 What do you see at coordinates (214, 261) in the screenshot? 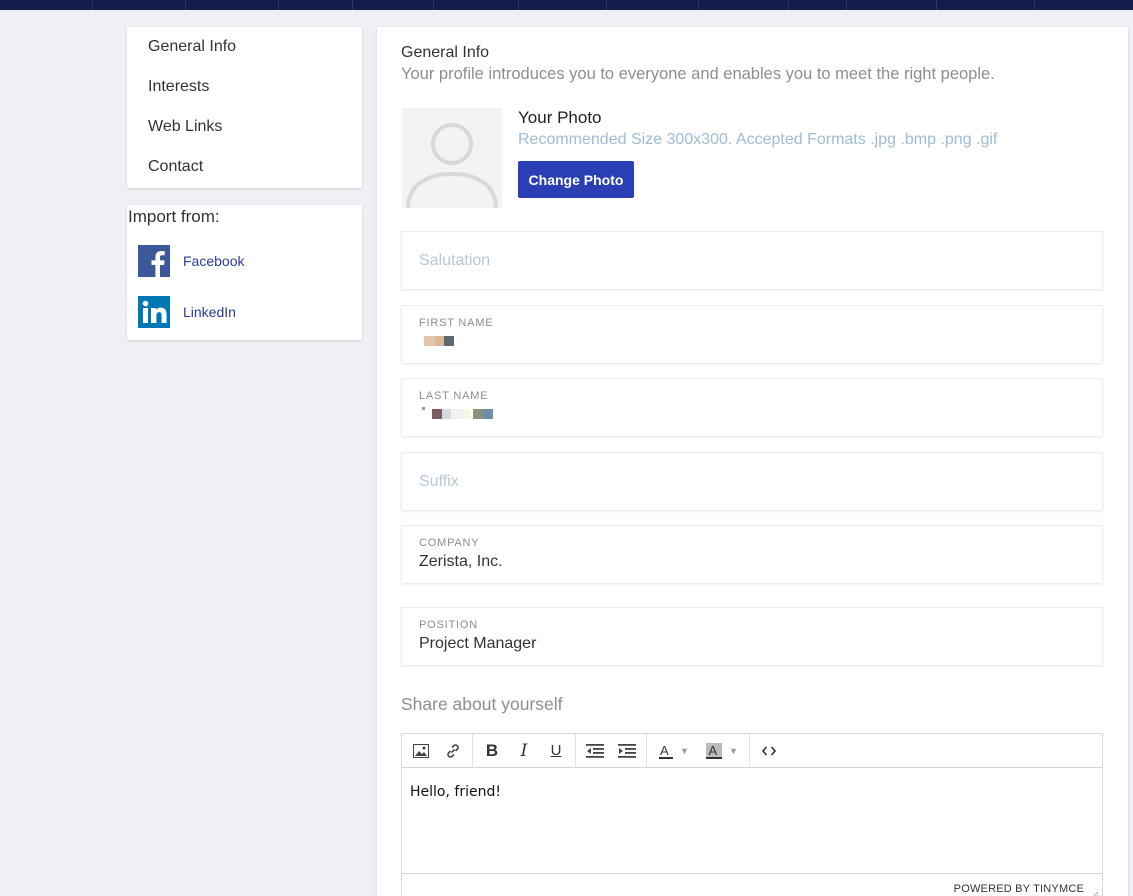
I see `import-facebook-label: Facebook` at bounding box center [214, 261].